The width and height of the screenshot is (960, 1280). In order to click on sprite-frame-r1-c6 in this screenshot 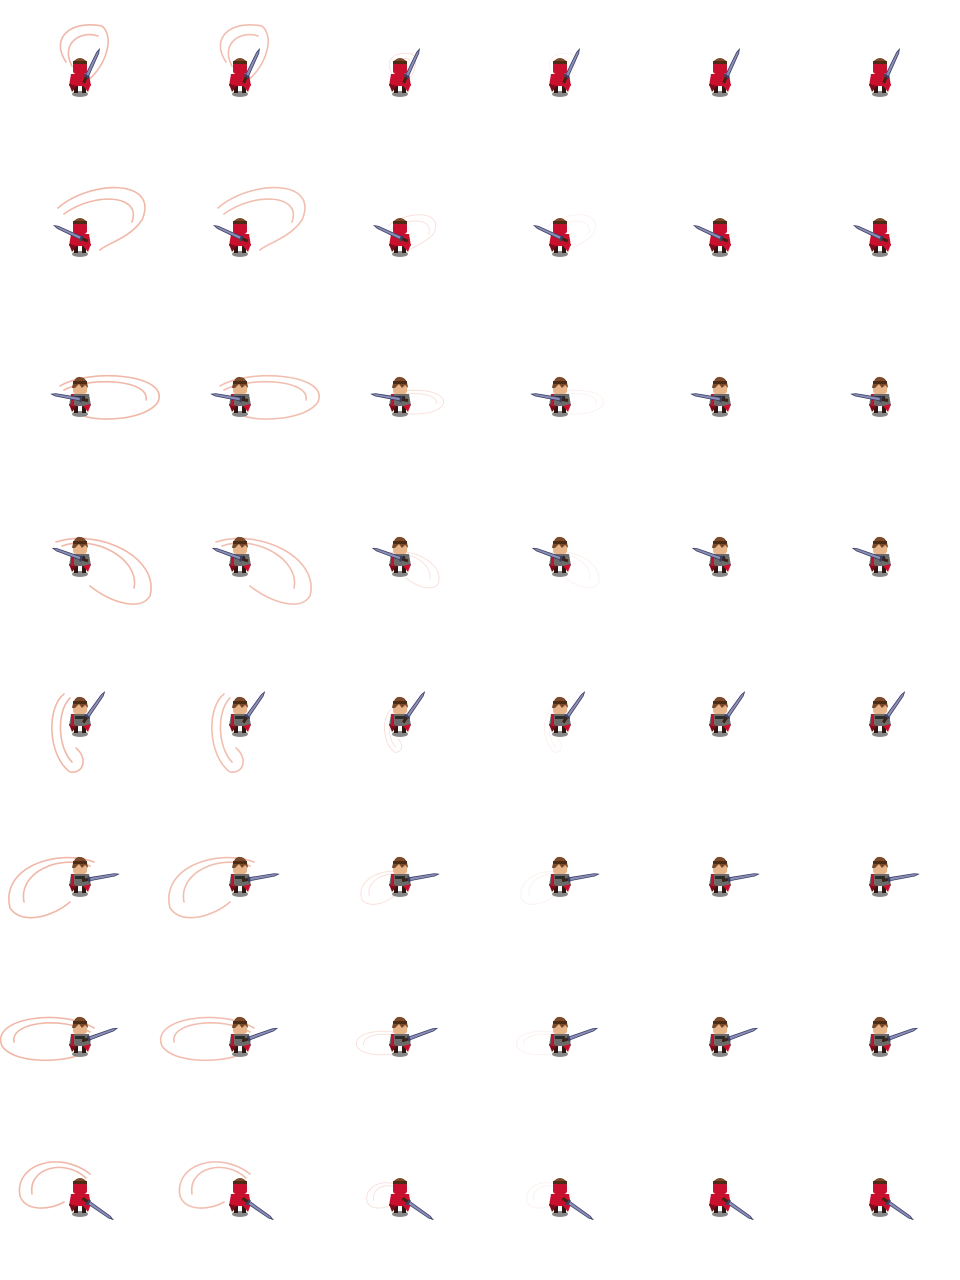, I will do `click(884, 72)`.